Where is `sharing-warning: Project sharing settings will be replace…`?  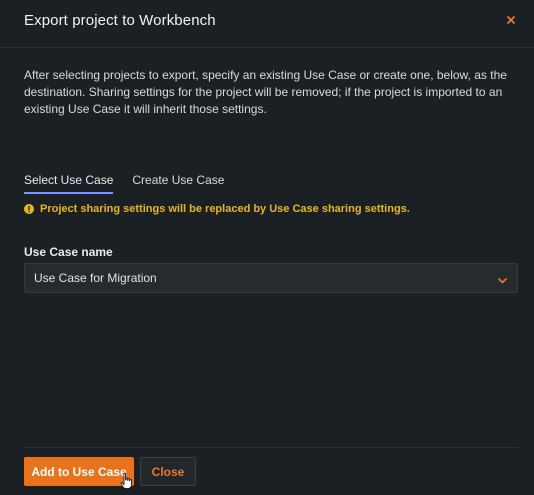
sharing-warning: Project sharing settings will be replace… is located at coordinates (217, 209).